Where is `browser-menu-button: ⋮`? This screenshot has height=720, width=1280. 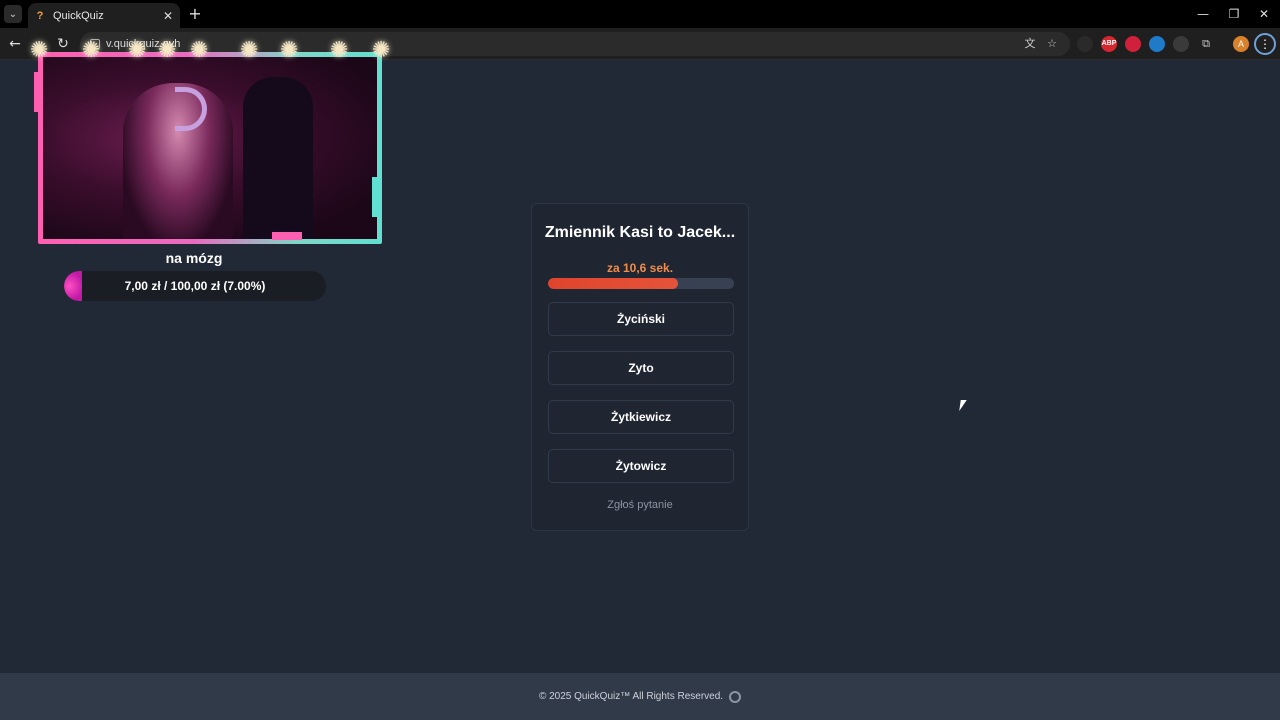 browser-menu-button: ⋮ is located at coordinates (1265, 44).